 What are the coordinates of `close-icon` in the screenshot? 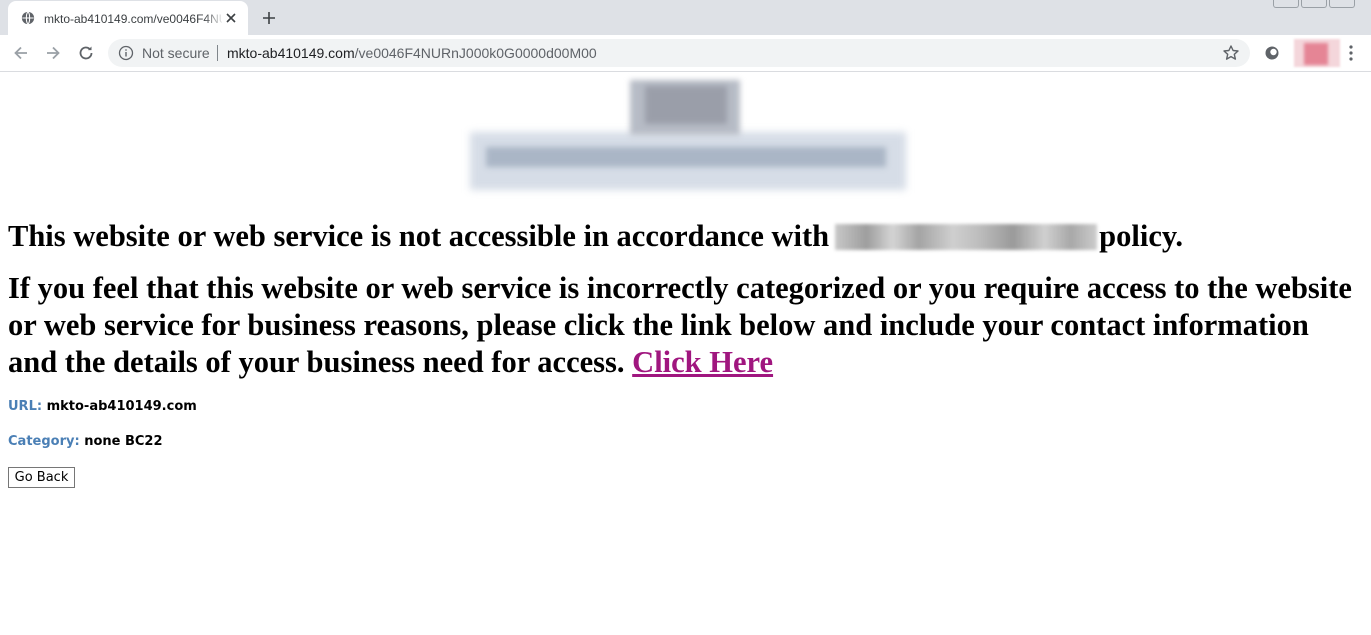 It's located at (231, 18).